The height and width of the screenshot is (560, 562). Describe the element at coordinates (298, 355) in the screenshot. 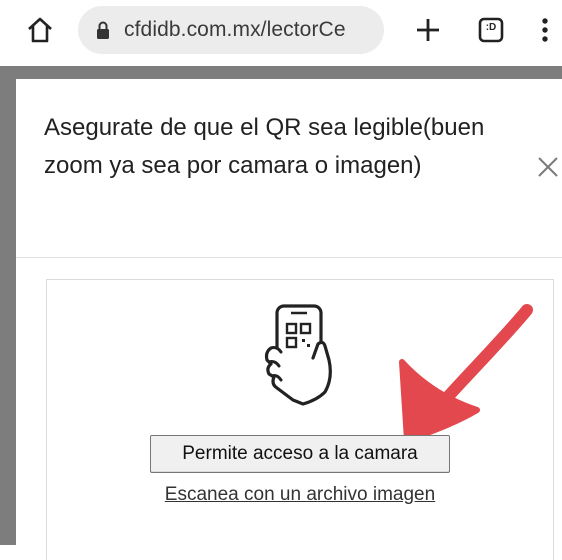

I see `phone-qr-icon` at that location.